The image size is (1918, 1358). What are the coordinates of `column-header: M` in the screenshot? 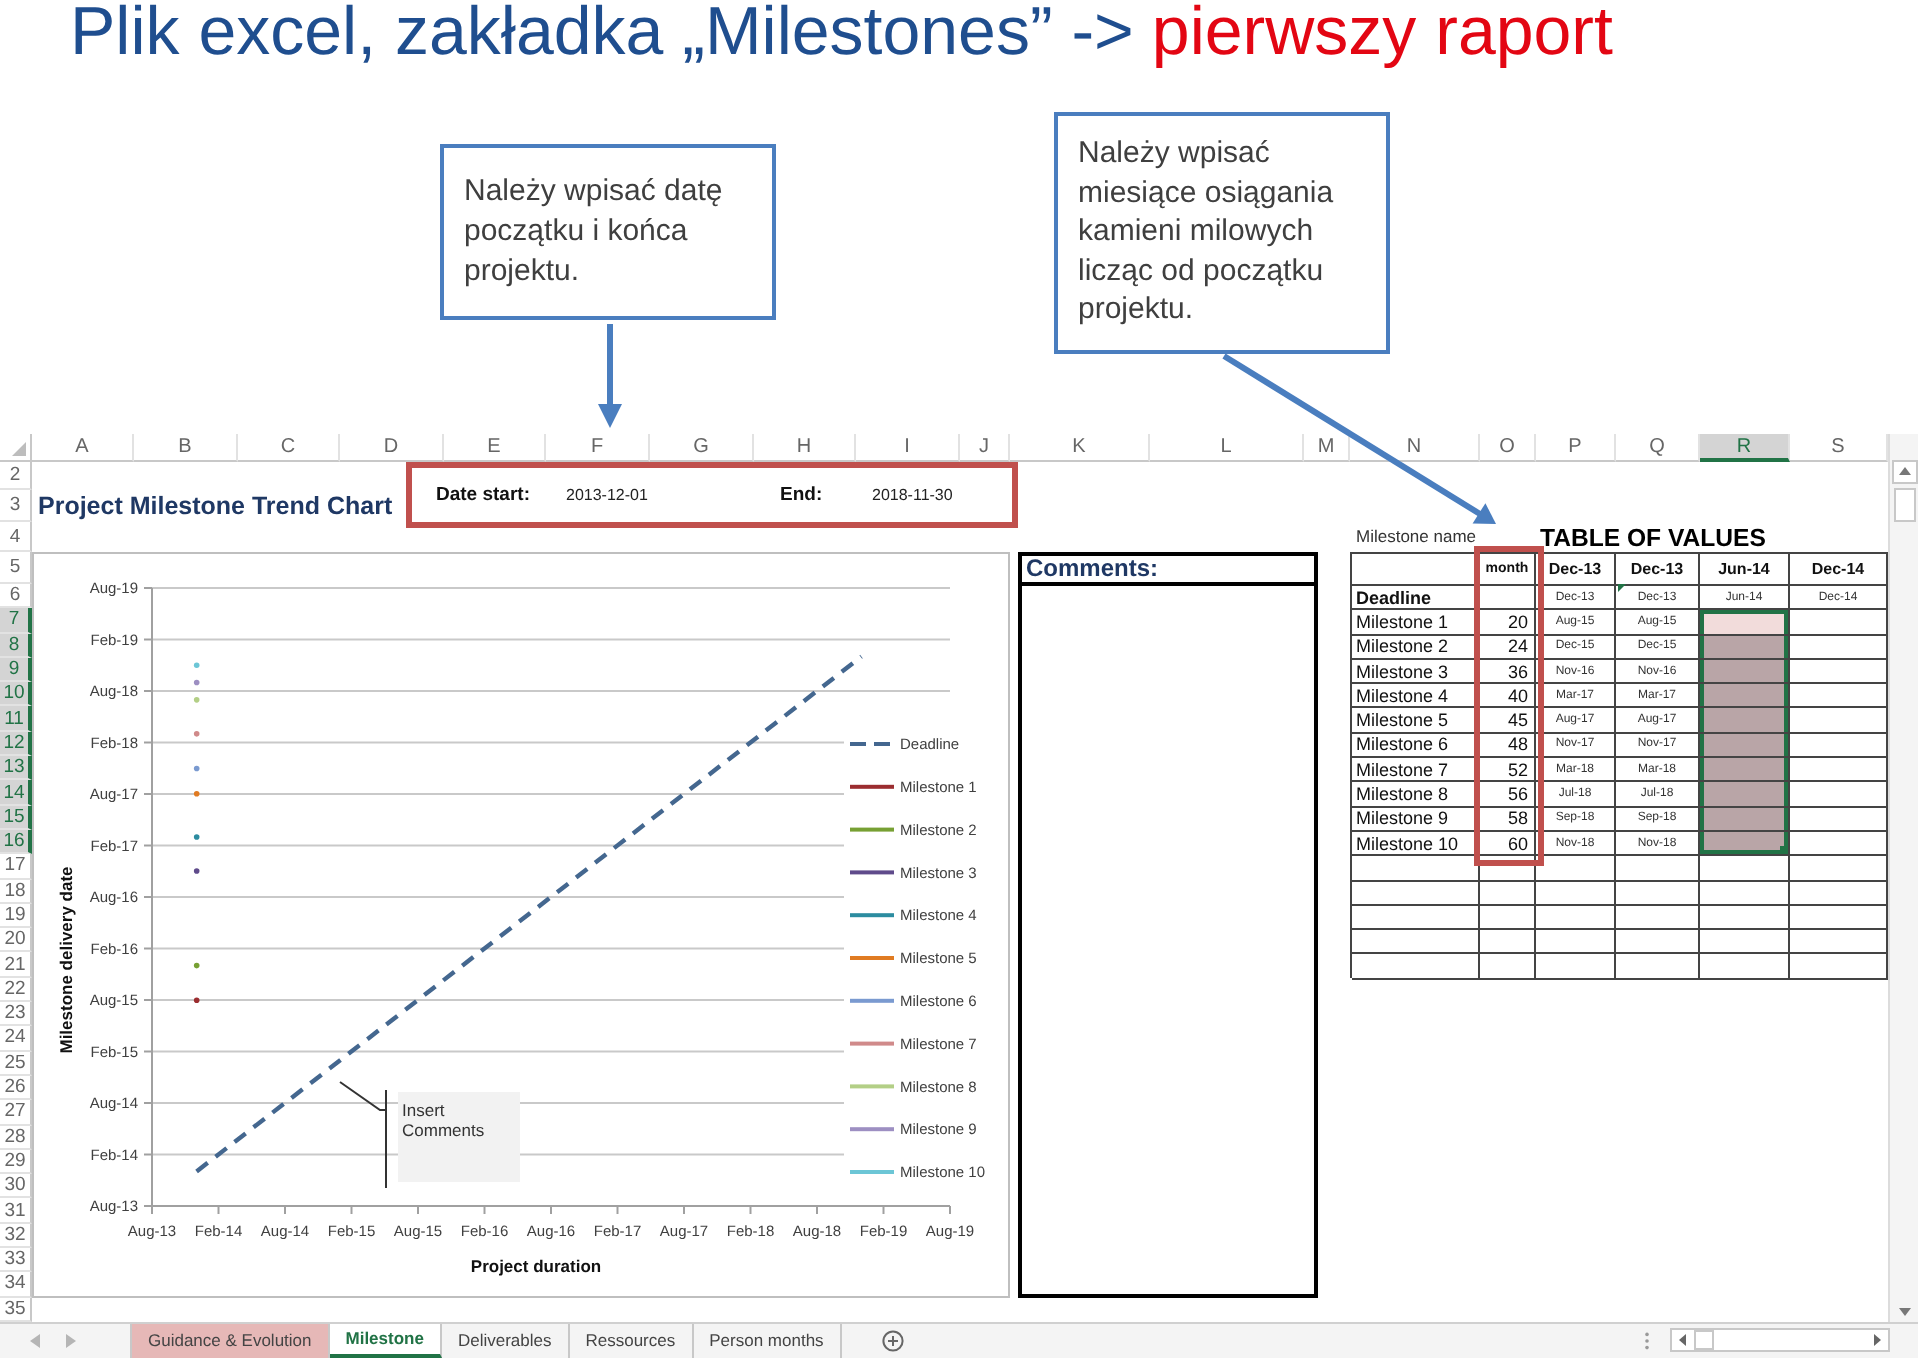 It's located at (1327, 448).